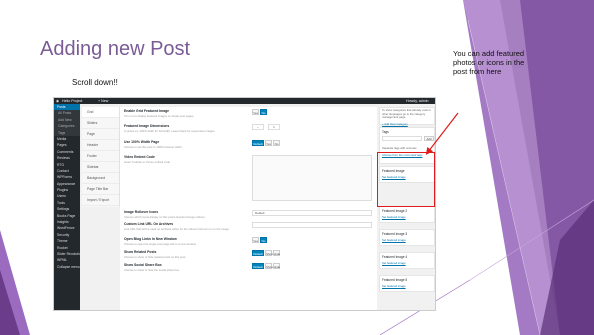 Image resolution: width=594 pixels, height=335 pixels. I want to click on custom-link-input, so click(312, 225).